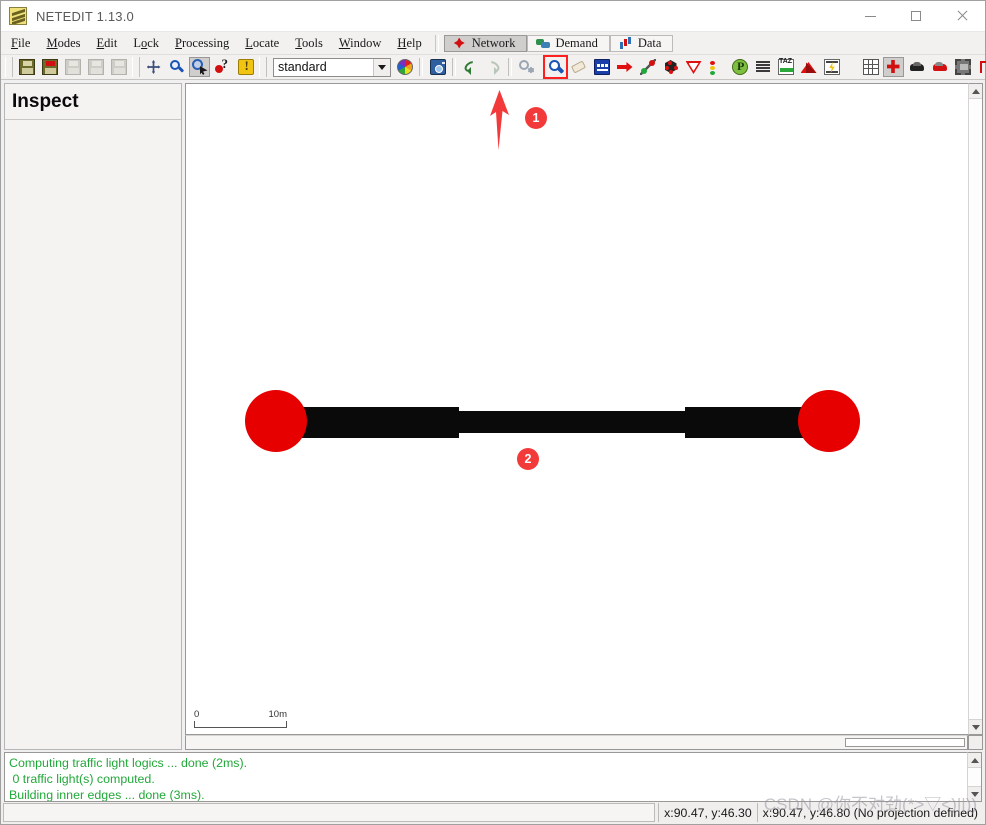 Image resolution: width=986 pixels, height=825 pixels. What do you see at coordinates (136, 67) in the screenshot?
I see `toolbar-grip-nav` at bounding box center [136, 67].